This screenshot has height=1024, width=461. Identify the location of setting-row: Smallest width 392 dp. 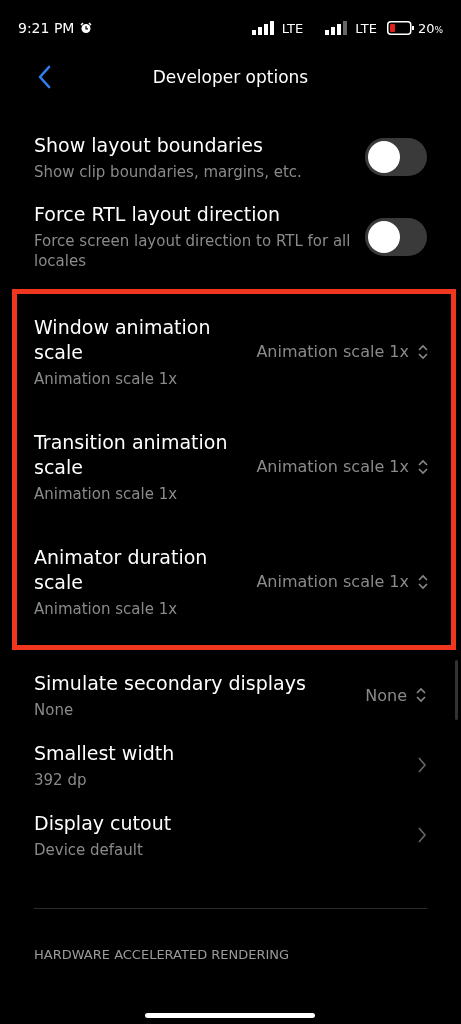
(230, 765).